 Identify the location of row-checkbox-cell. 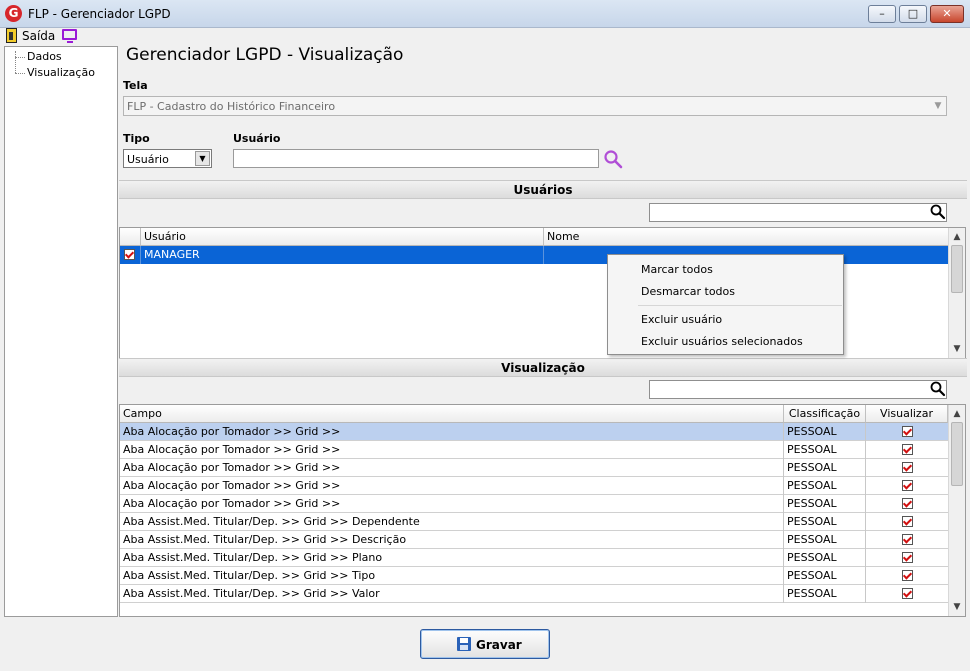
(130, 255).